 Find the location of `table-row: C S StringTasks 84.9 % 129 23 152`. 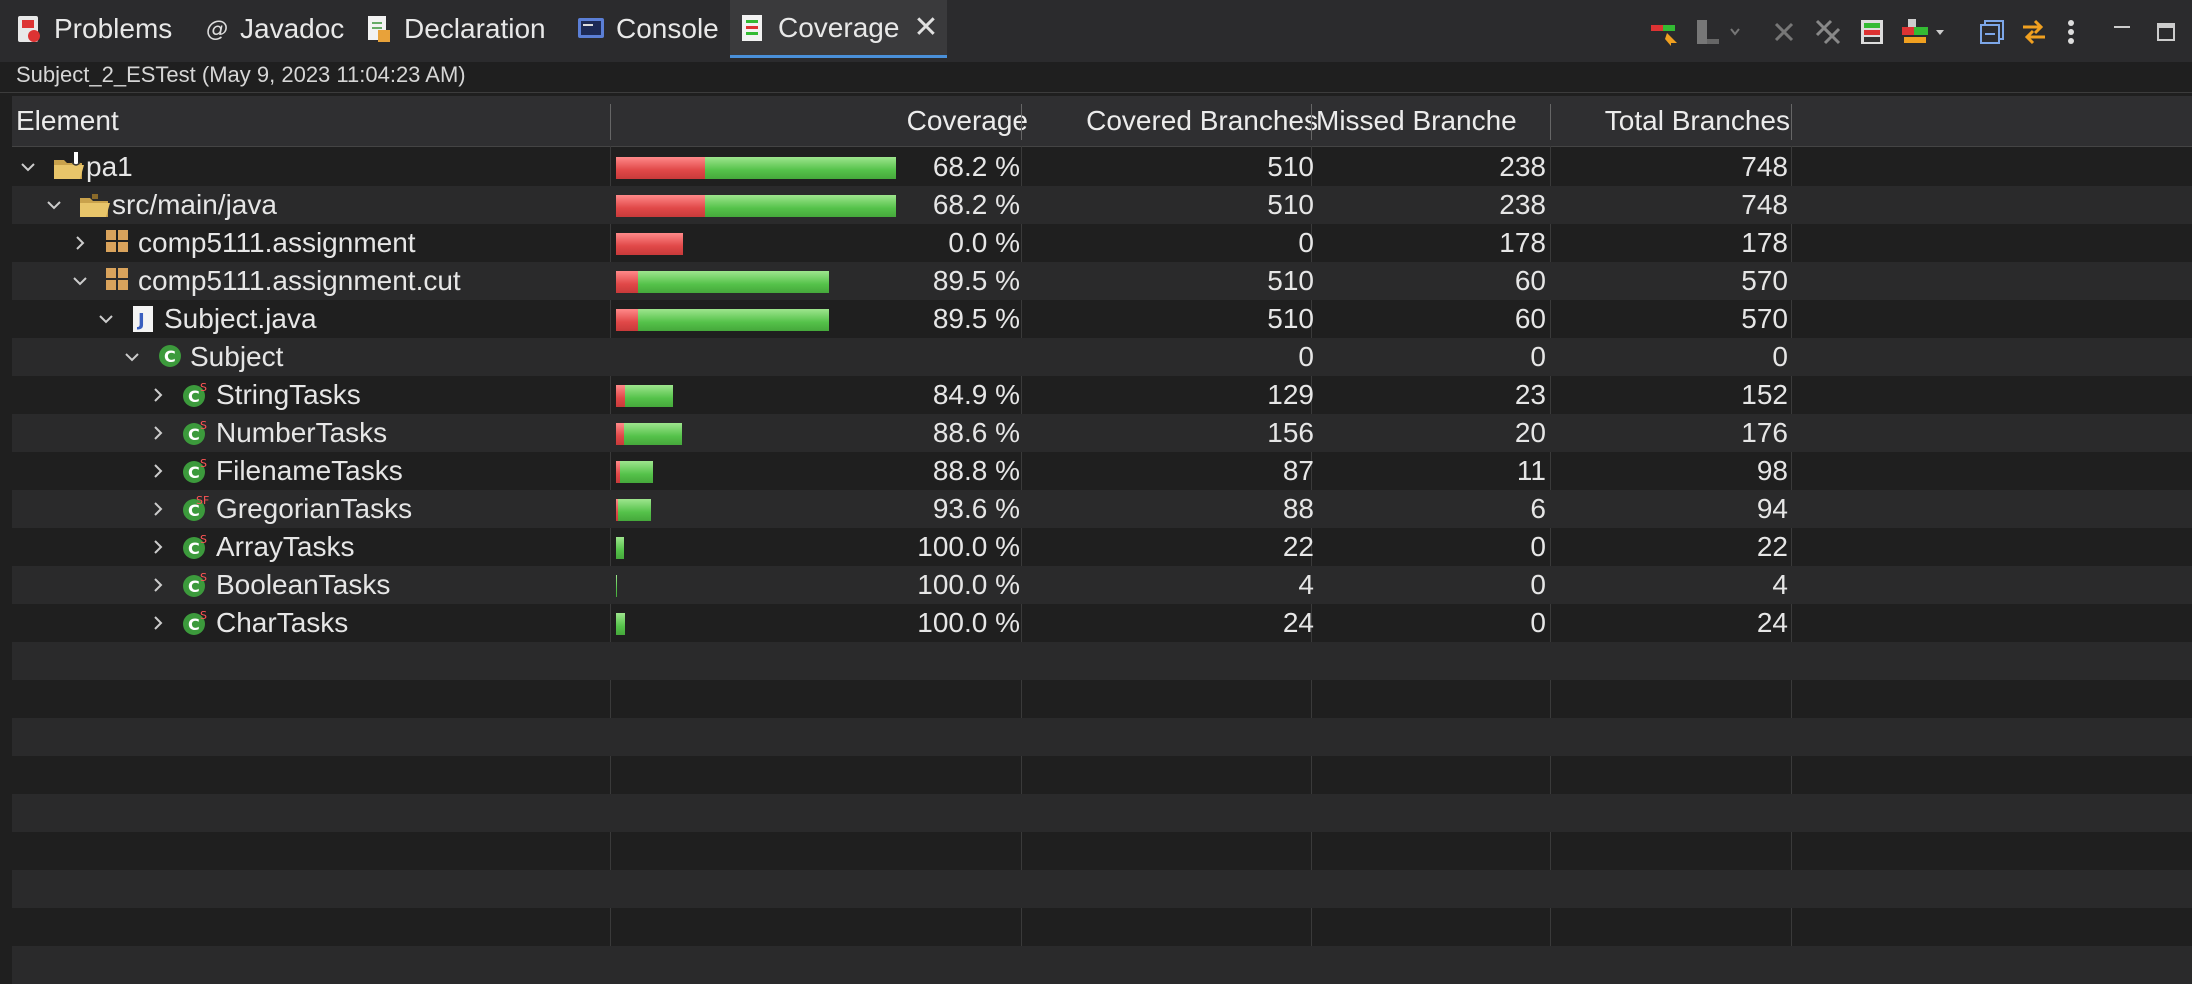

table-row: C S StringTasks 84.9 % 129 23 152 is located at coordinates (1102, 395).